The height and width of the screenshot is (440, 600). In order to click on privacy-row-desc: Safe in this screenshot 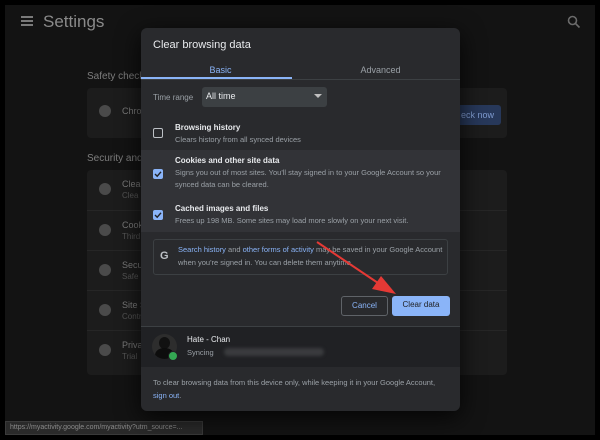, I will do `click(130, 276)`.